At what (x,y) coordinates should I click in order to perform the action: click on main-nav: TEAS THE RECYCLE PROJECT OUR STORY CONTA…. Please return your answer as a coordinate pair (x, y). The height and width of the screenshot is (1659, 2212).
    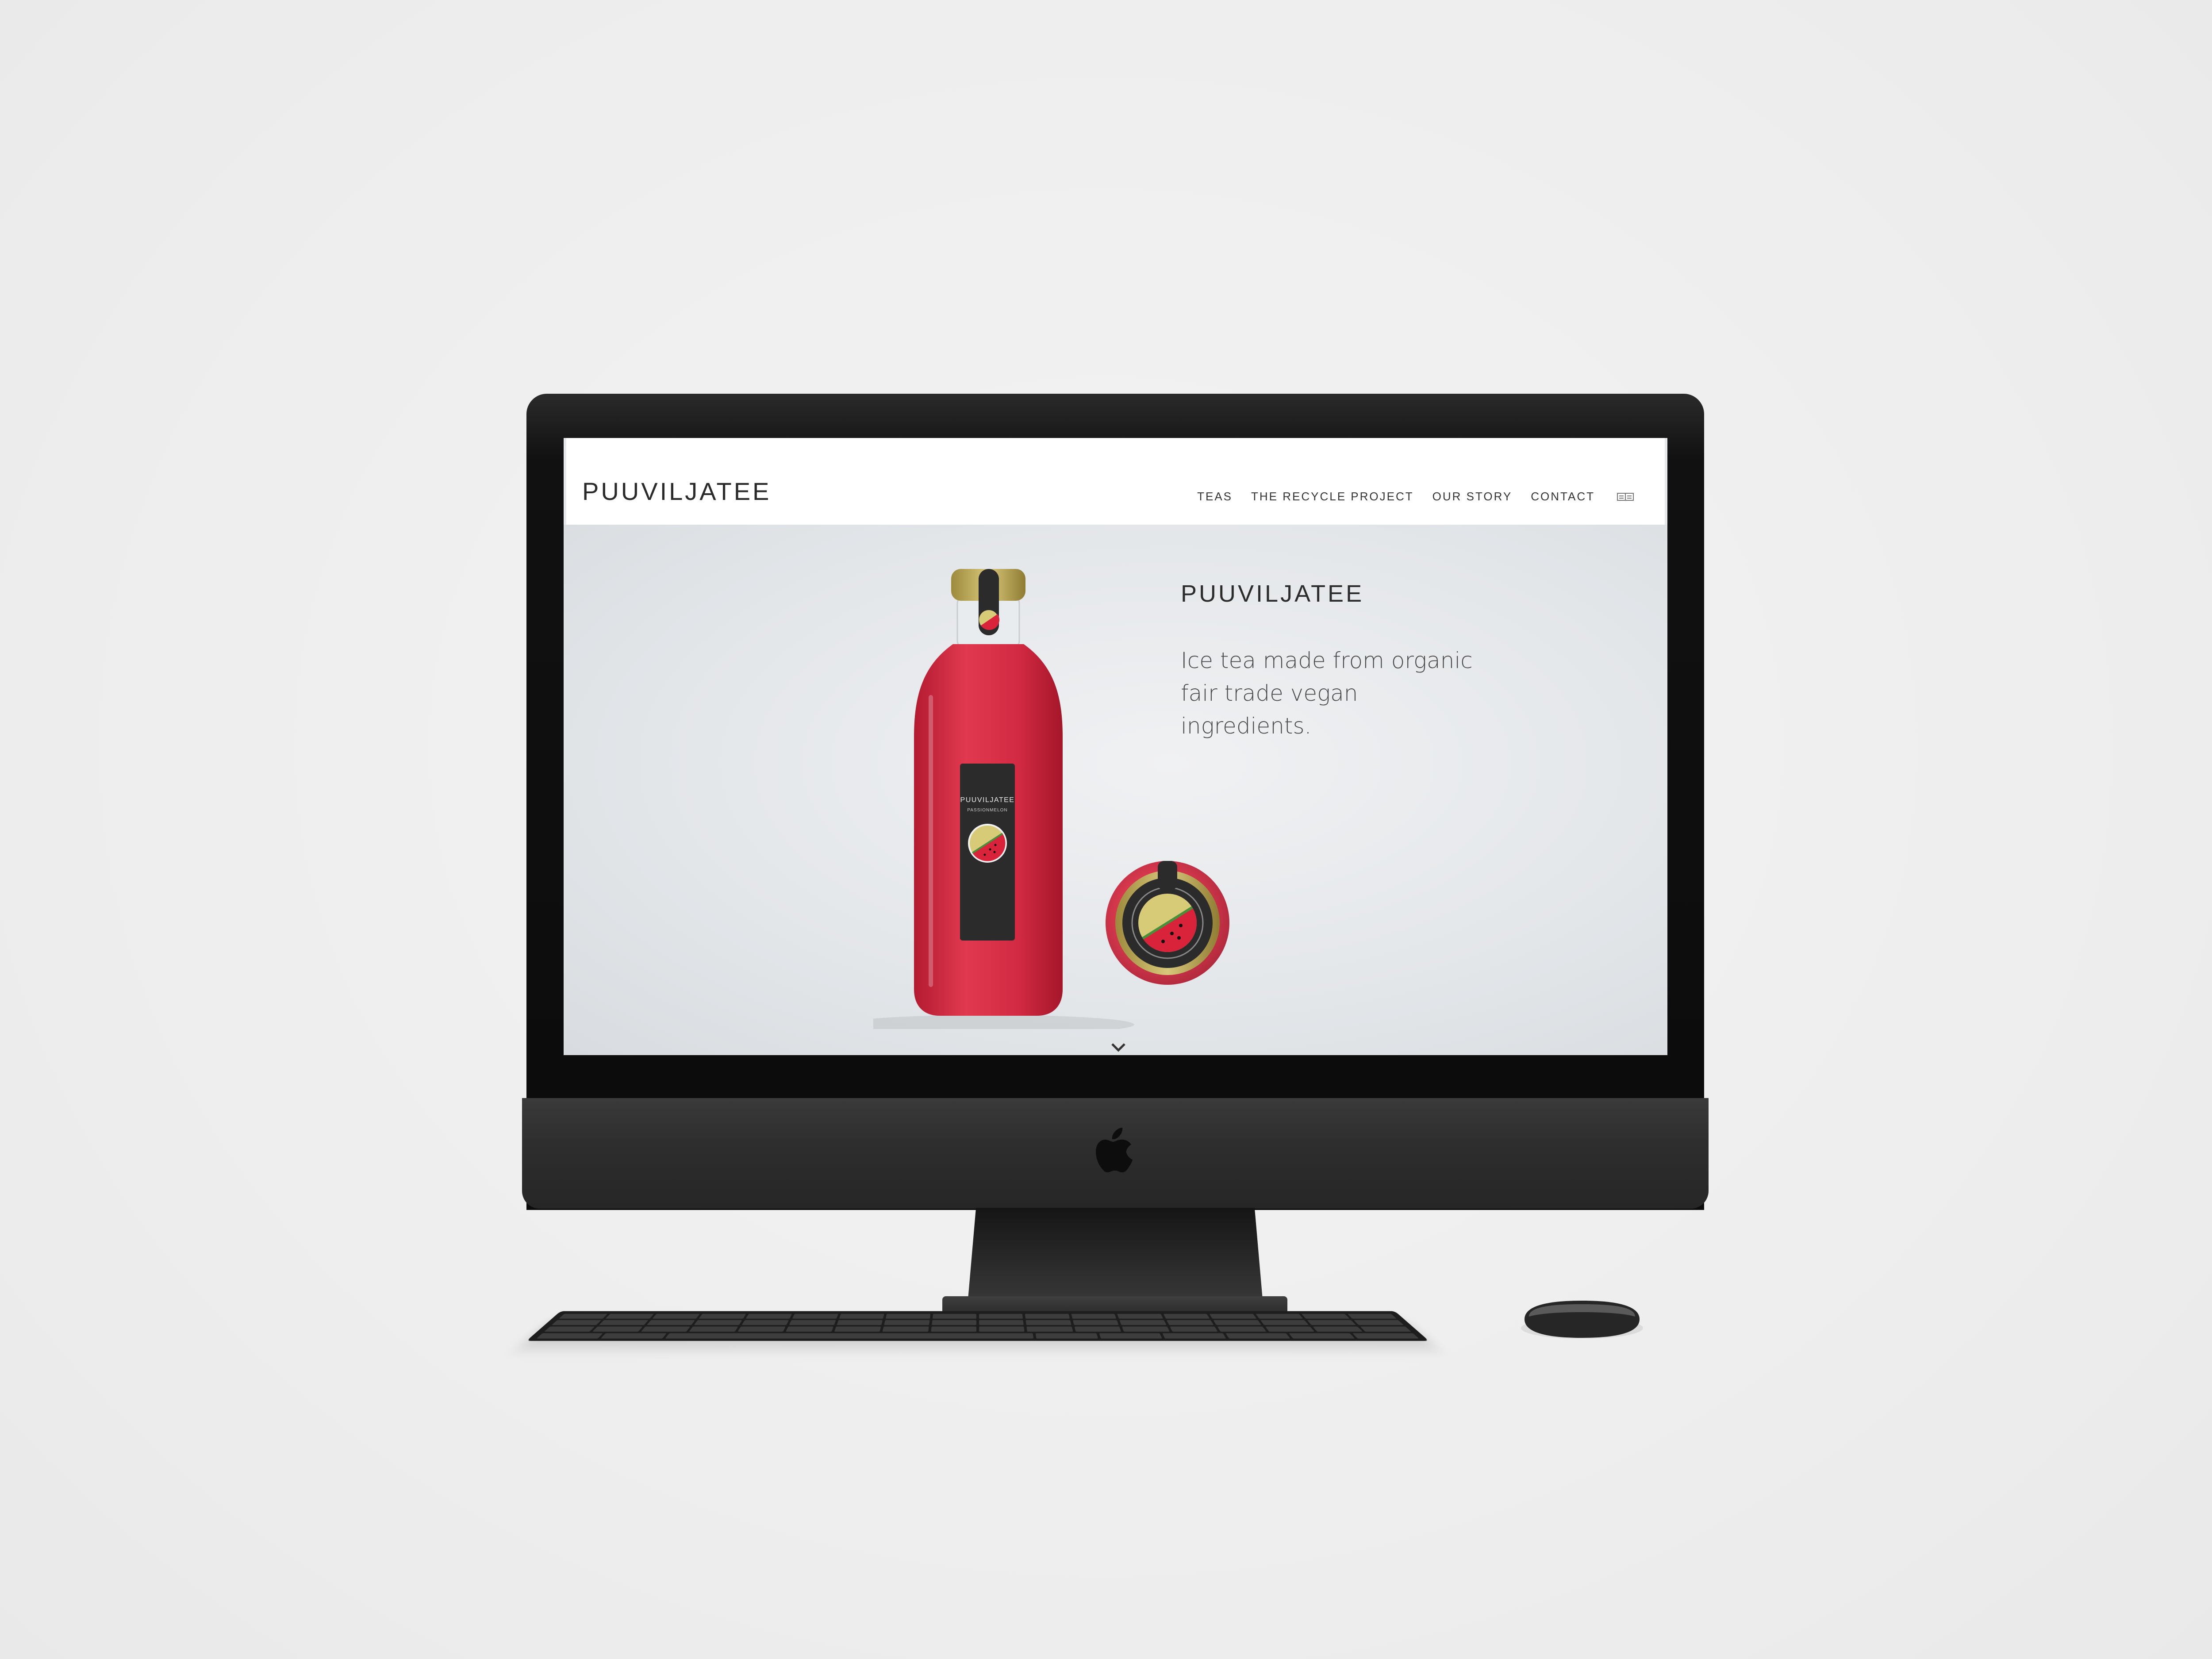
    Looking at the image, I should click on (1416, 497).